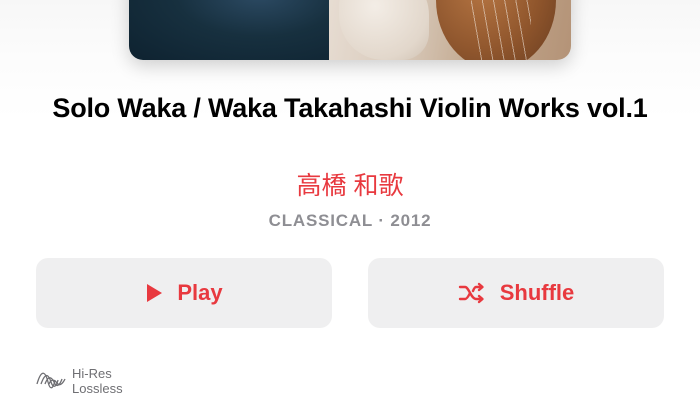  I want to click on artwork-strings, so click(501, 30).